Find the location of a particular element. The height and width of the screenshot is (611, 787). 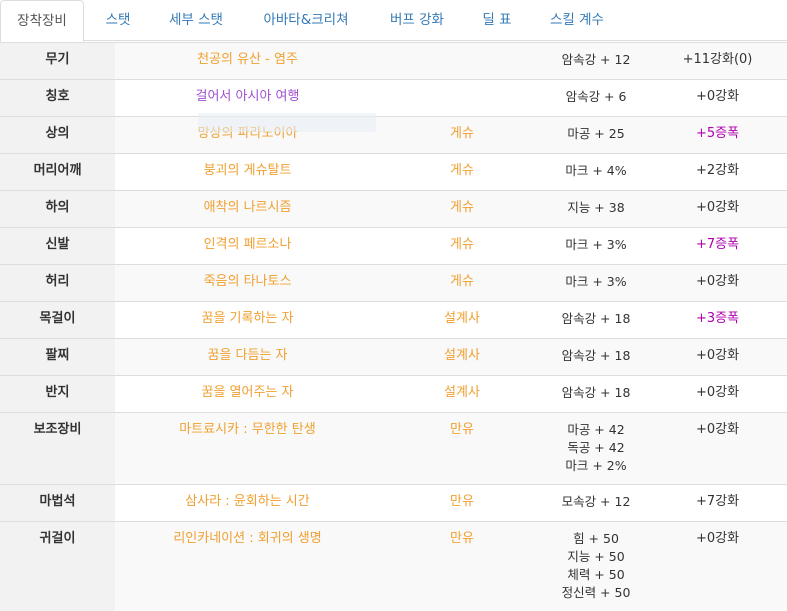

stat-list: 암속강 + 6 is located at coordinates (596, 98).